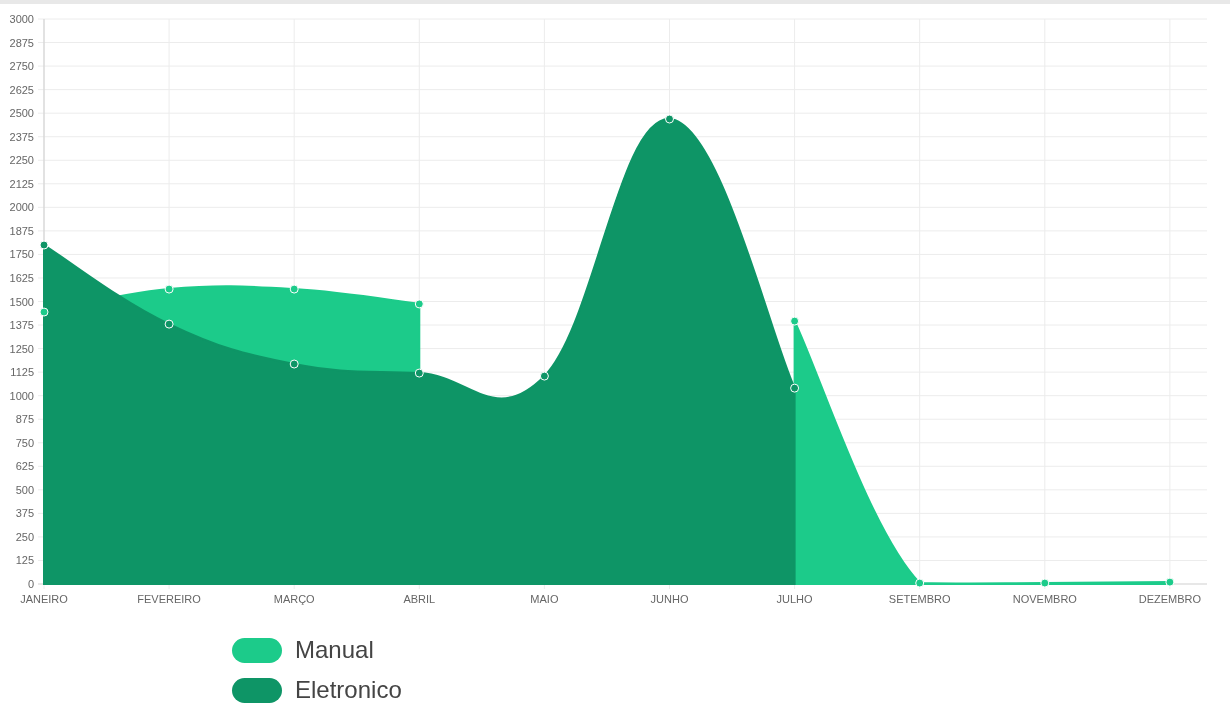  I want to click on y-tick-label: 1250, so click(21, 348).